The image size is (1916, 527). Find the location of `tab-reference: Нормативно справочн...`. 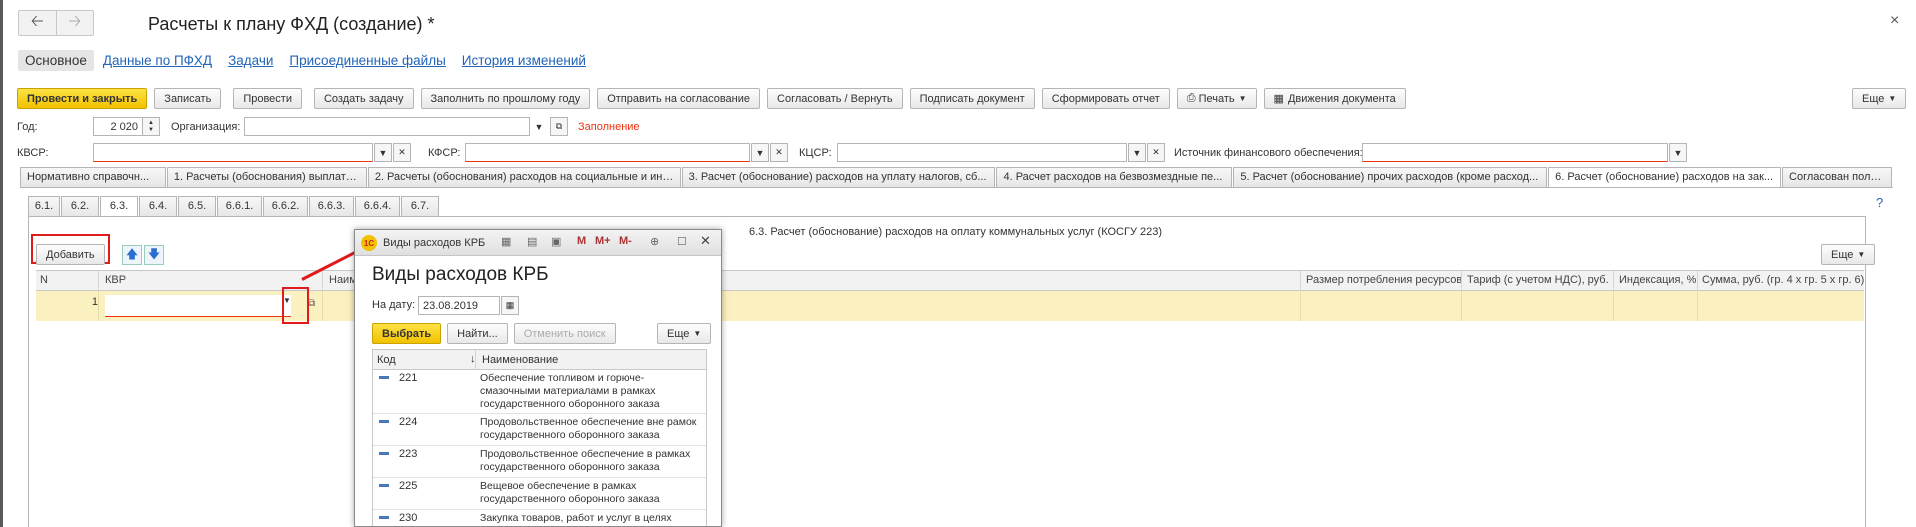

tab-reference: Нормативно справочн... is located at coordinates (93, 177).